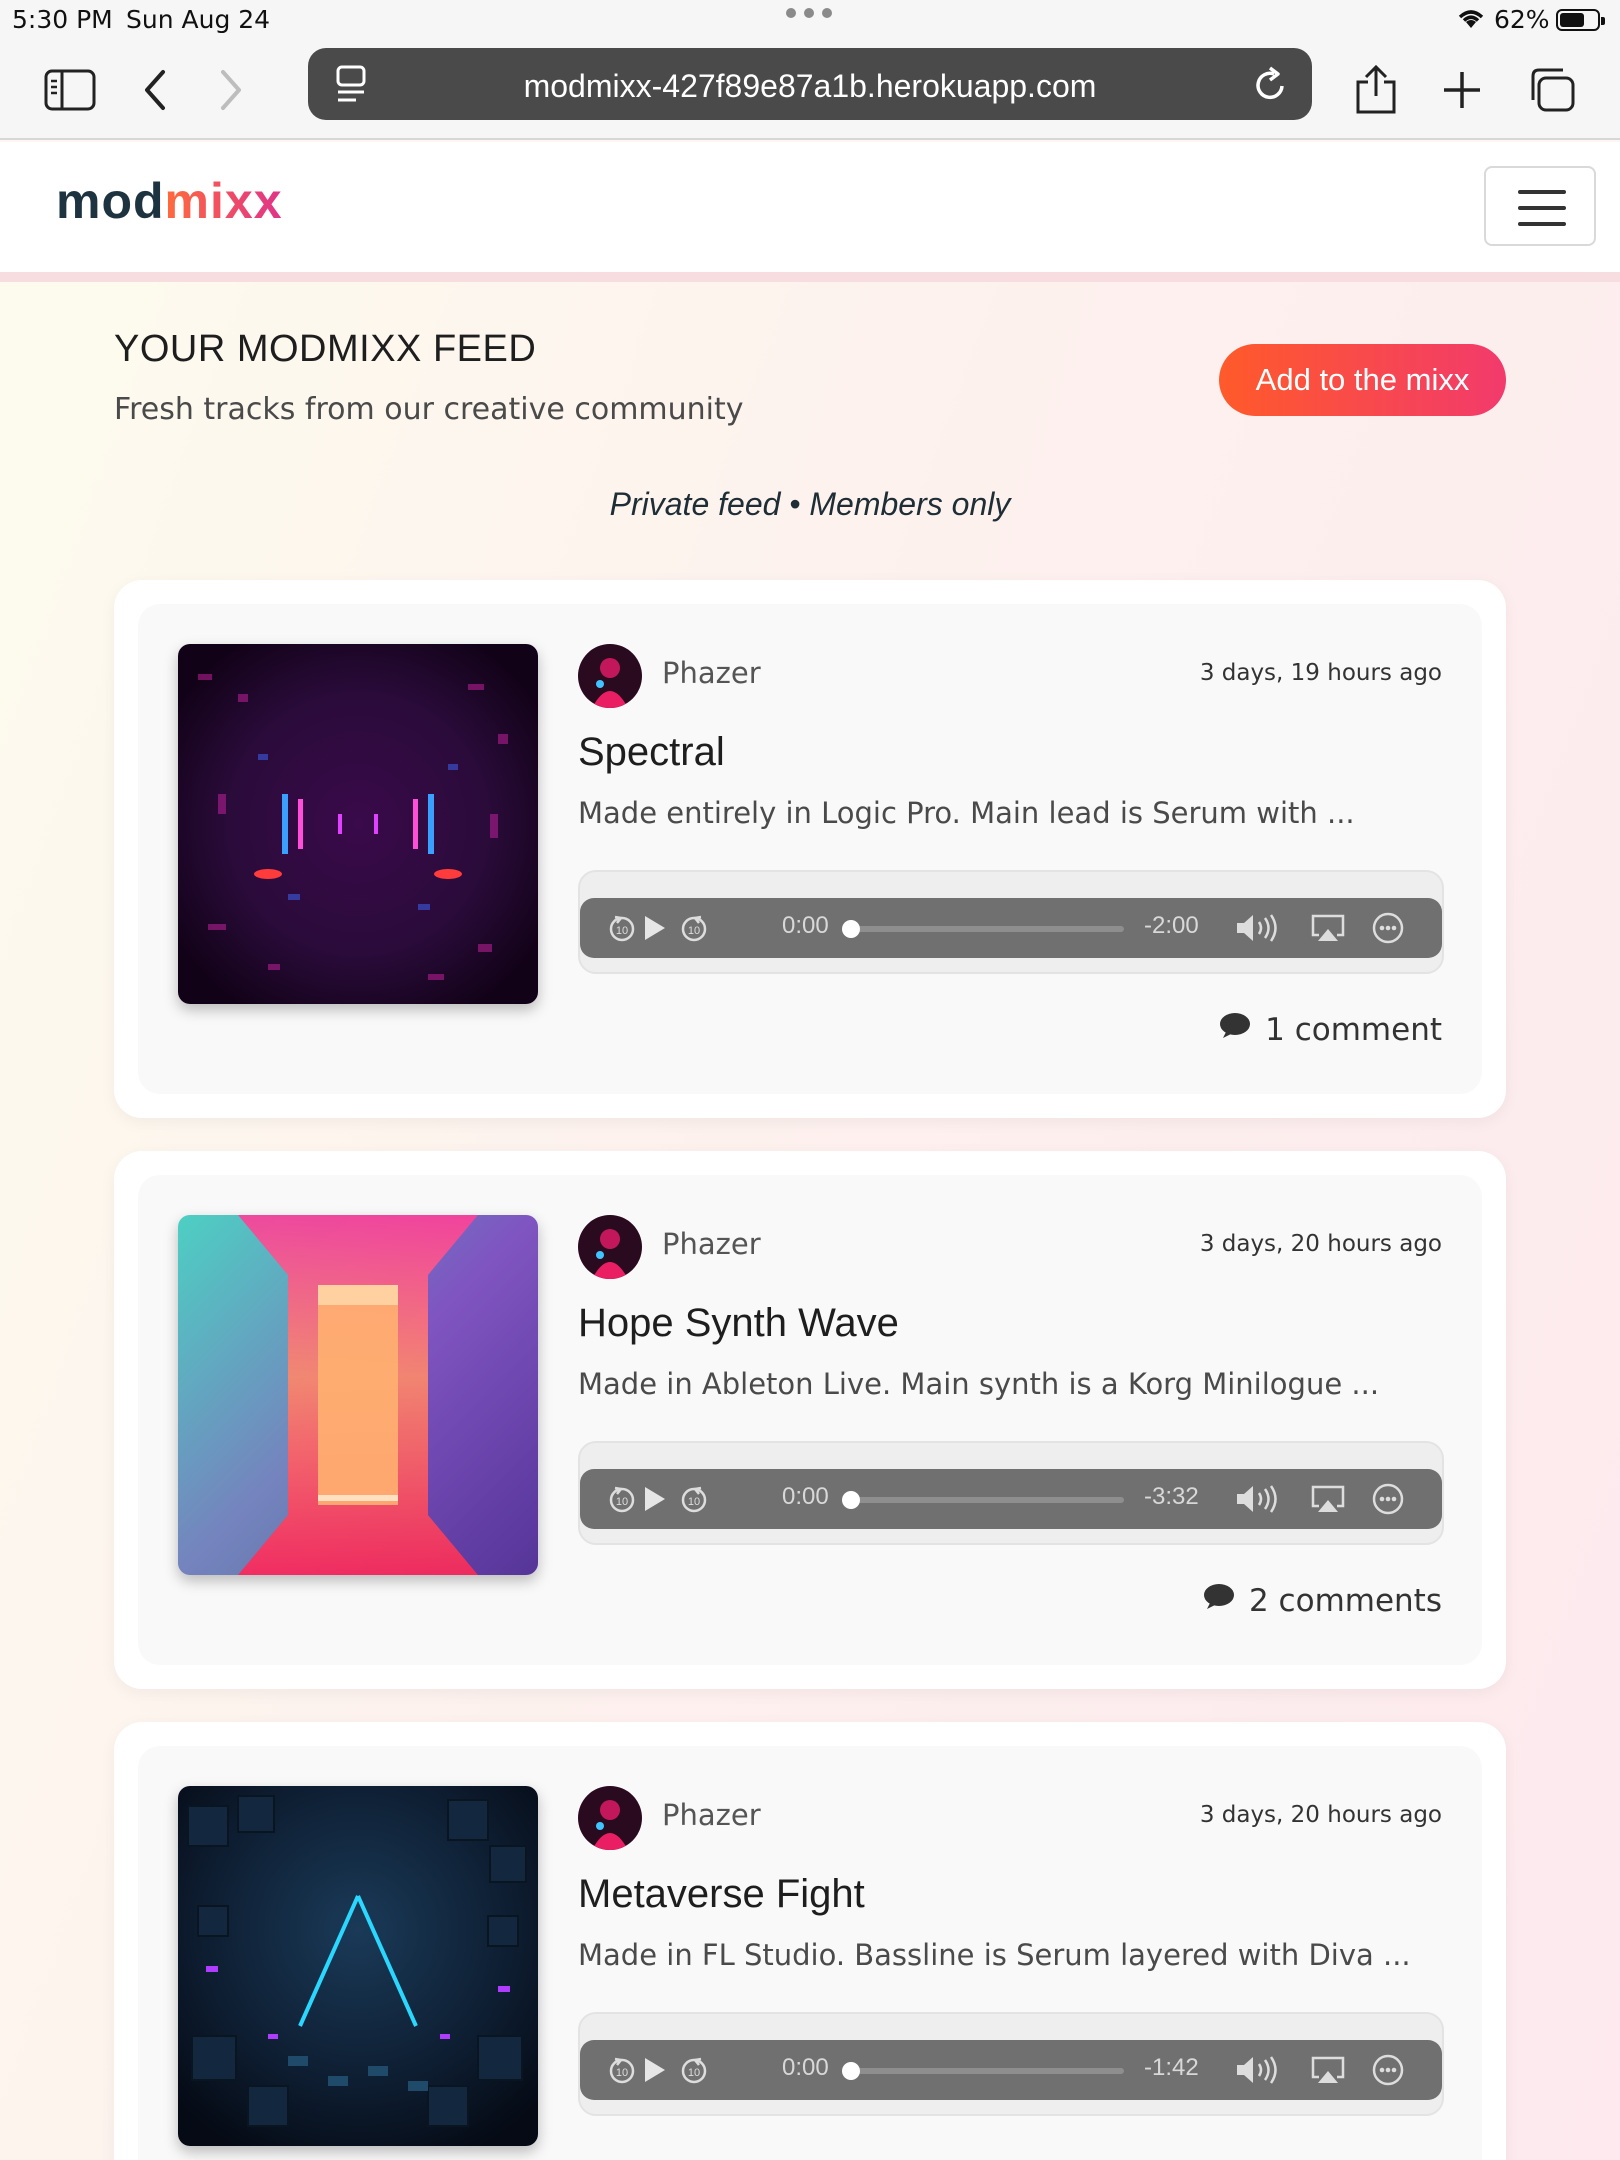 The image size is (1620, 2160). Describe the element at coordinates (721, 1894) in the screenshot. I see `track-title: Metaverse Fight` at that location.